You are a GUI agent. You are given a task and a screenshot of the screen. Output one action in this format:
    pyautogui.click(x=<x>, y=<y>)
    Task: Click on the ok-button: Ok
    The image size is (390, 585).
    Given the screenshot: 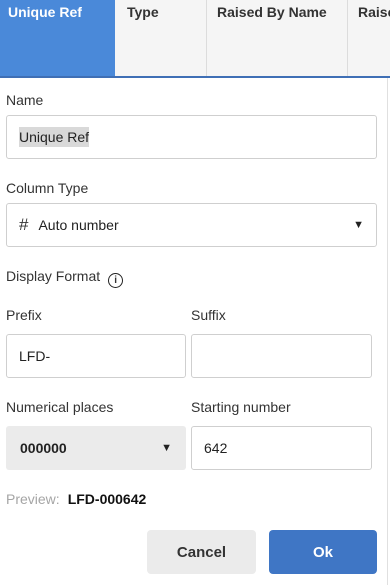 What is the action you would take?
    pyautogui.click(x=323, y=552)
    